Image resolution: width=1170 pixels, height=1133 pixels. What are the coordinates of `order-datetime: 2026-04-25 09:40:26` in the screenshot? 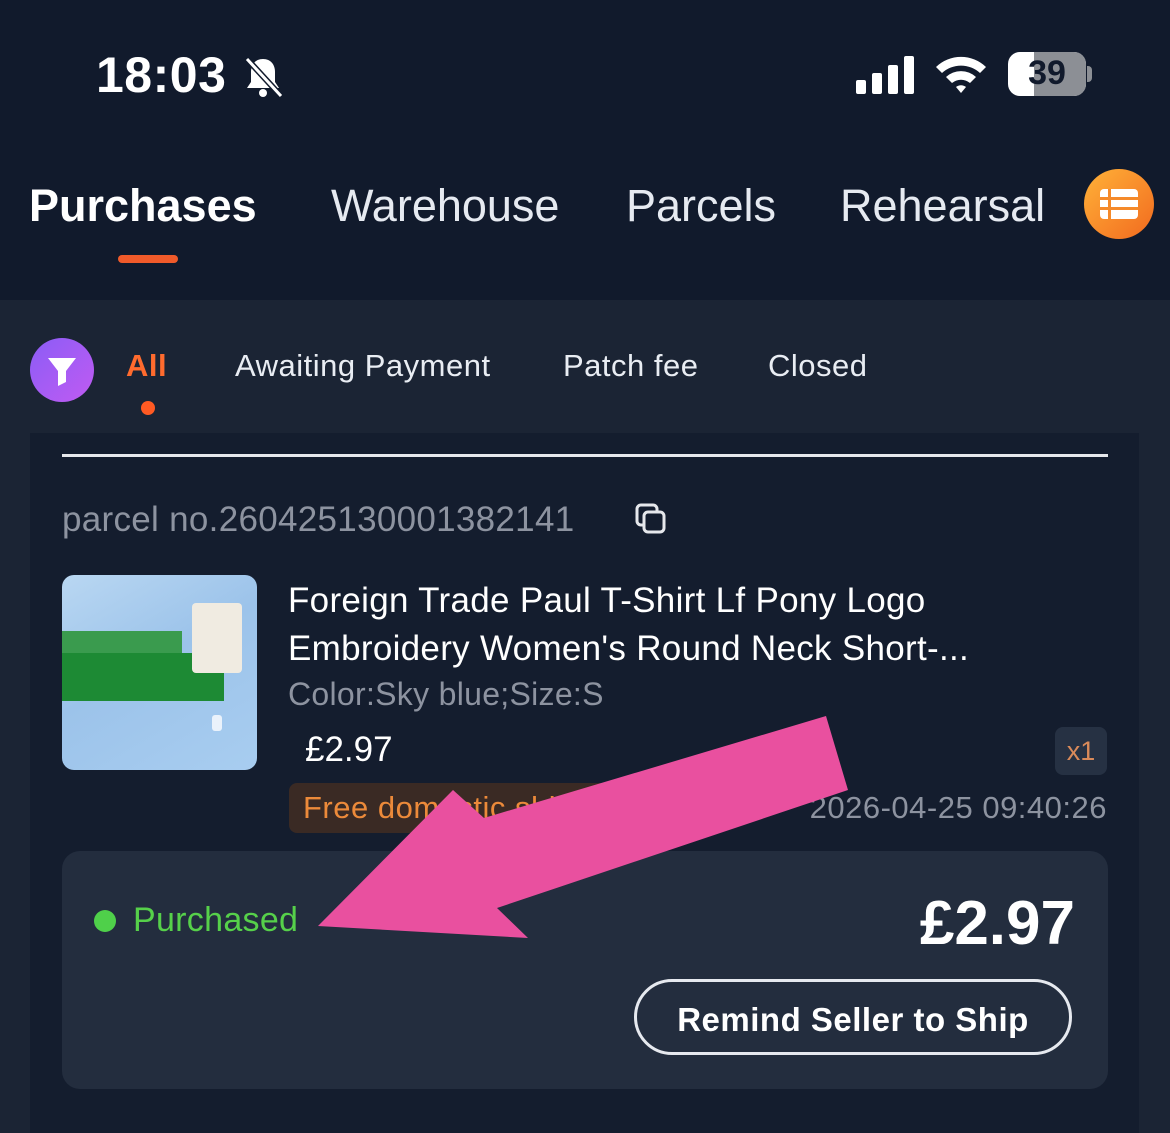 It's located at (958, 807).